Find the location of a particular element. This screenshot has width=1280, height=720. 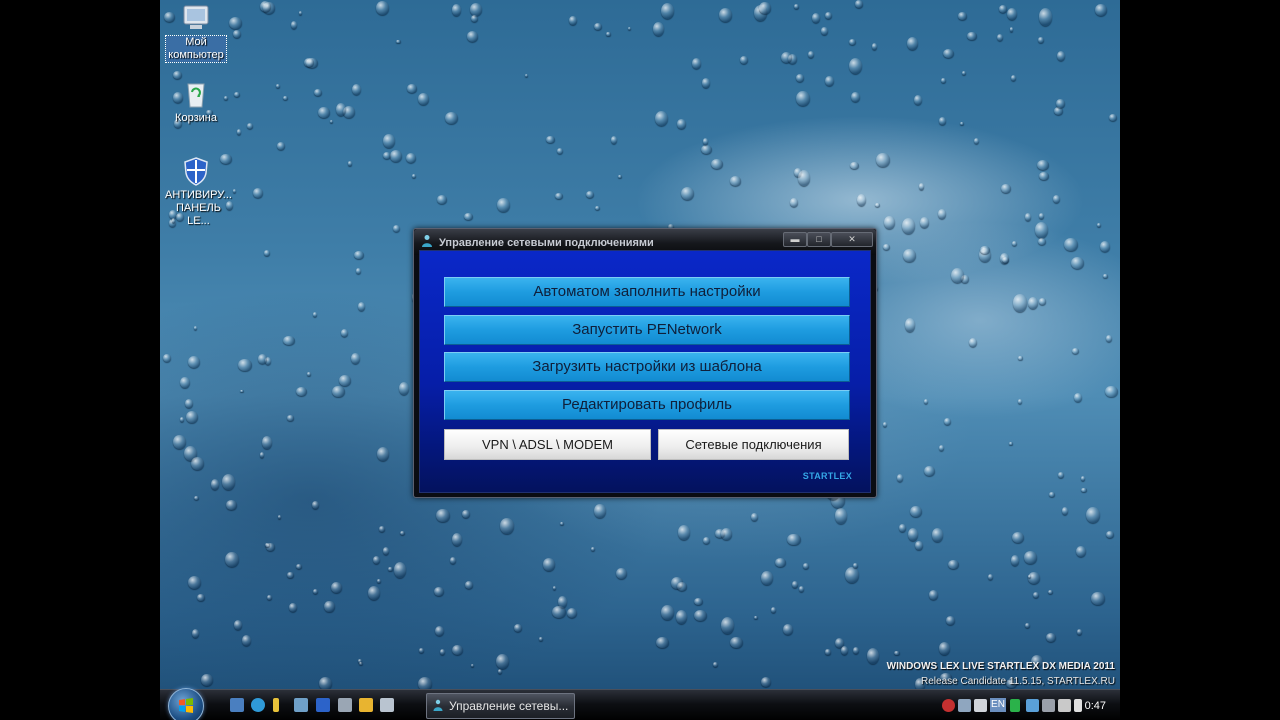

quicklaunch-pencil-icon is located at coordinates (276, 705).